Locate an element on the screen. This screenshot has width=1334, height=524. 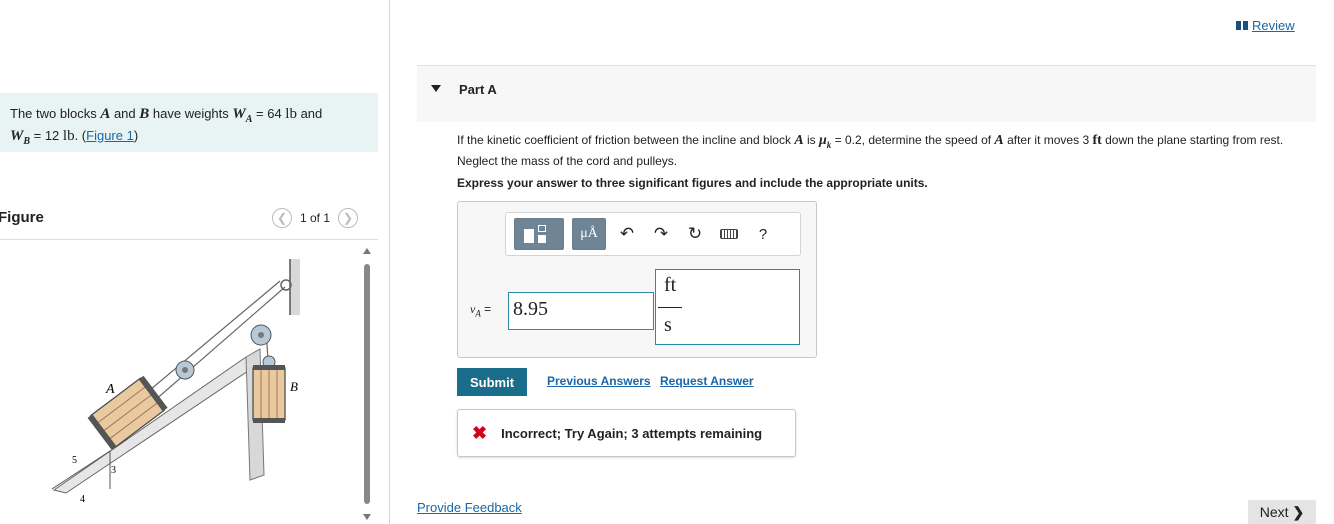
help-icon: ? is located at coordinates (763, 234).